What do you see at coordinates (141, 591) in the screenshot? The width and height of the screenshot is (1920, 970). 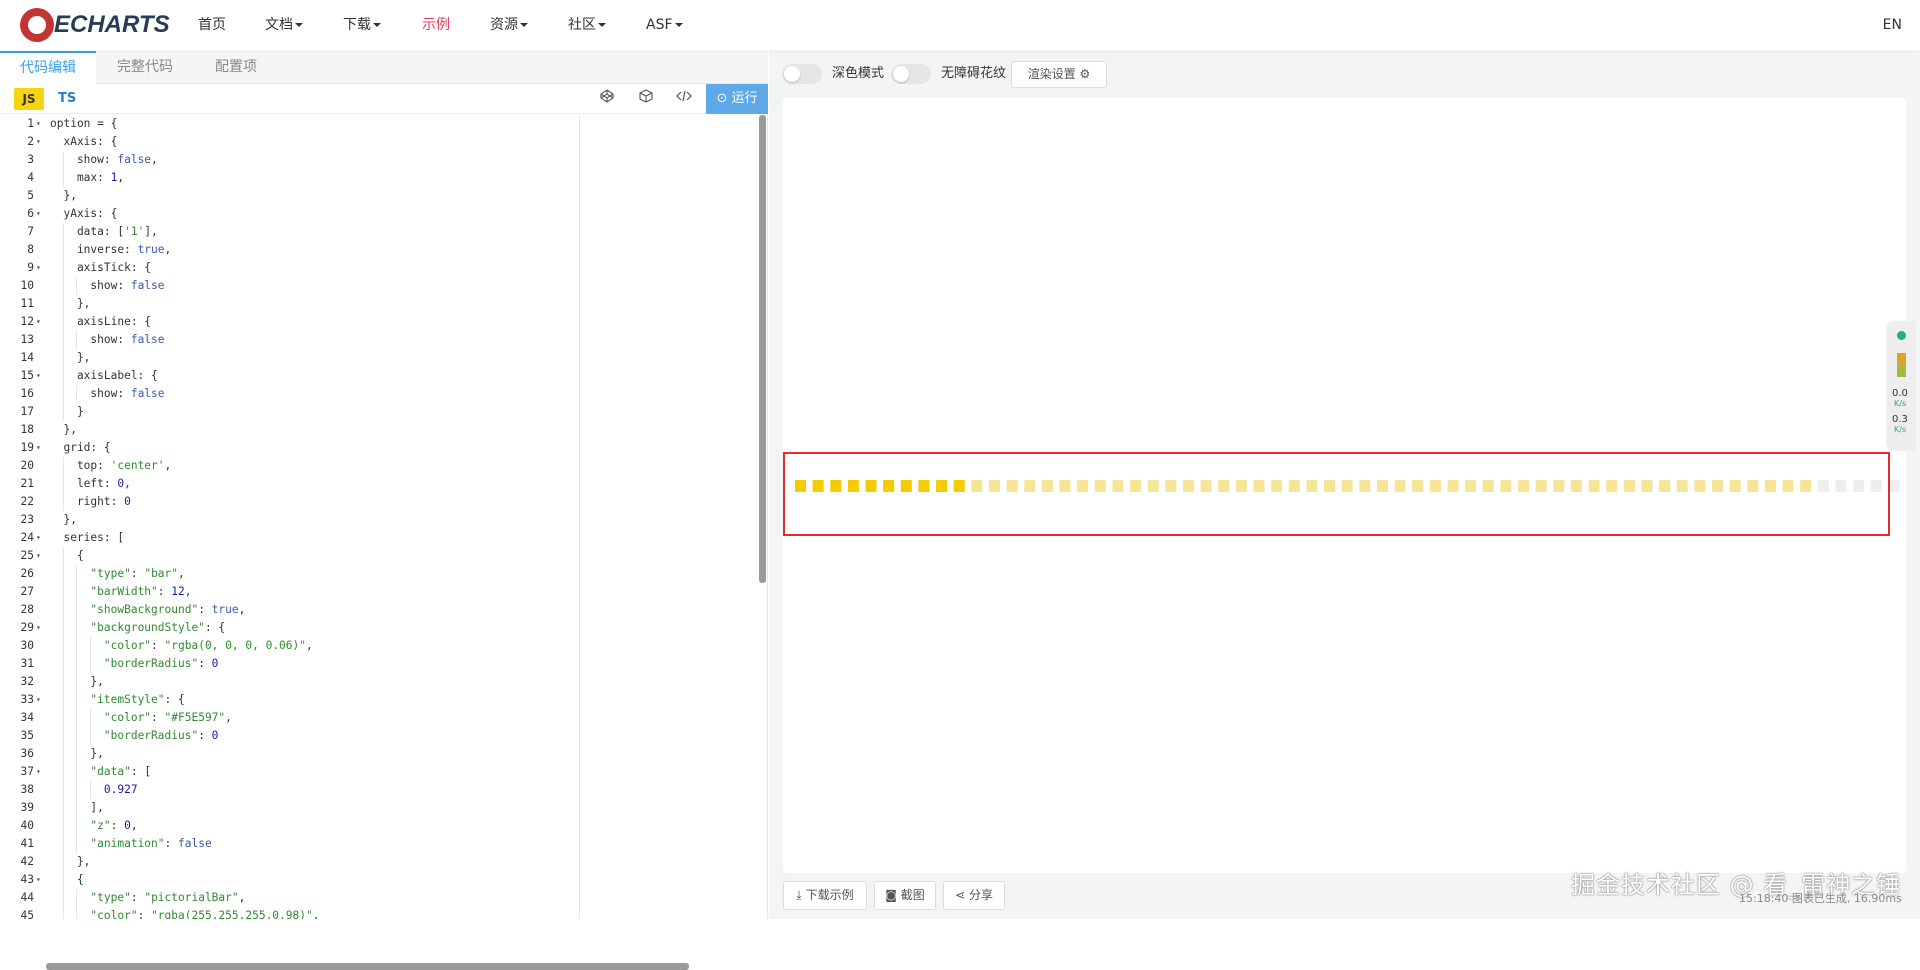 I see `code-line: "barWidth": 12,` at bounding box center [141, 591].